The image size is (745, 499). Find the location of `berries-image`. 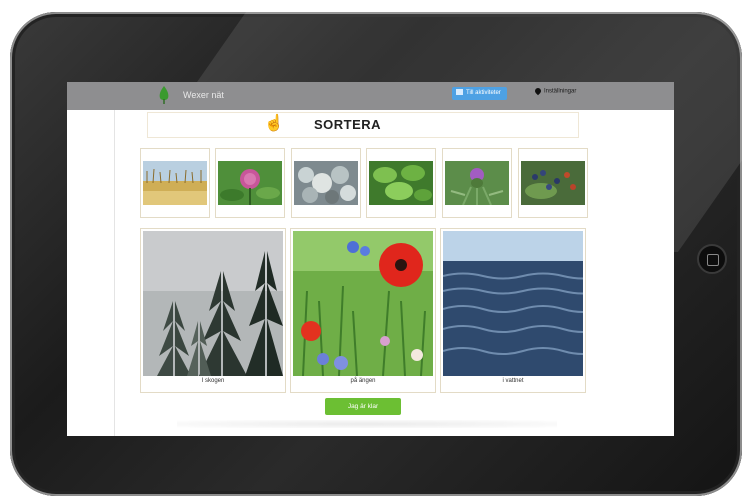

berries-image is located at coordinates (553, 183).